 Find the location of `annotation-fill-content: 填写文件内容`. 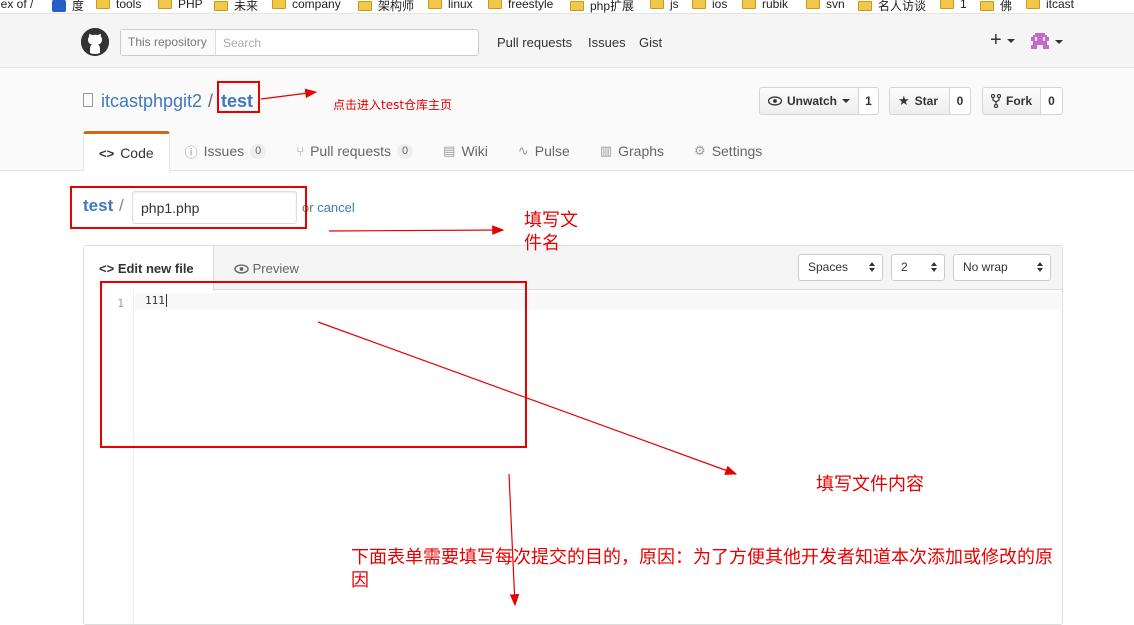

annotation-fill-content: 填写文件内容 is located at coordinates (870, 484).